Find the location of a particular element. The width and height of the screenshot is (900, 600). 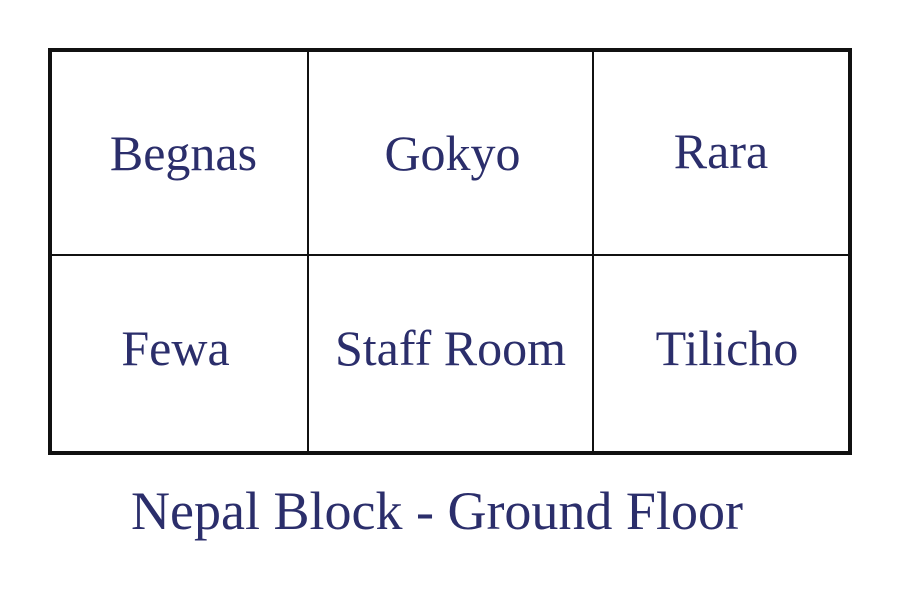

room-rara: Rara is located at coordinates (721, 153).